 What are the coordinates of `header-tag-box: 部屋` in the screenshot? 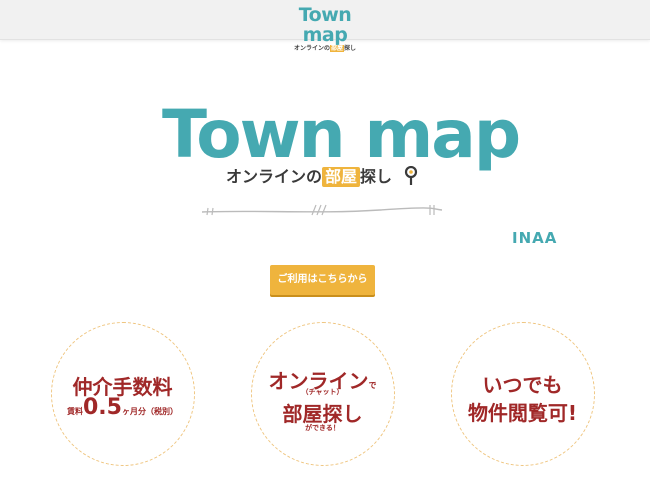 It's located at (336, 48).